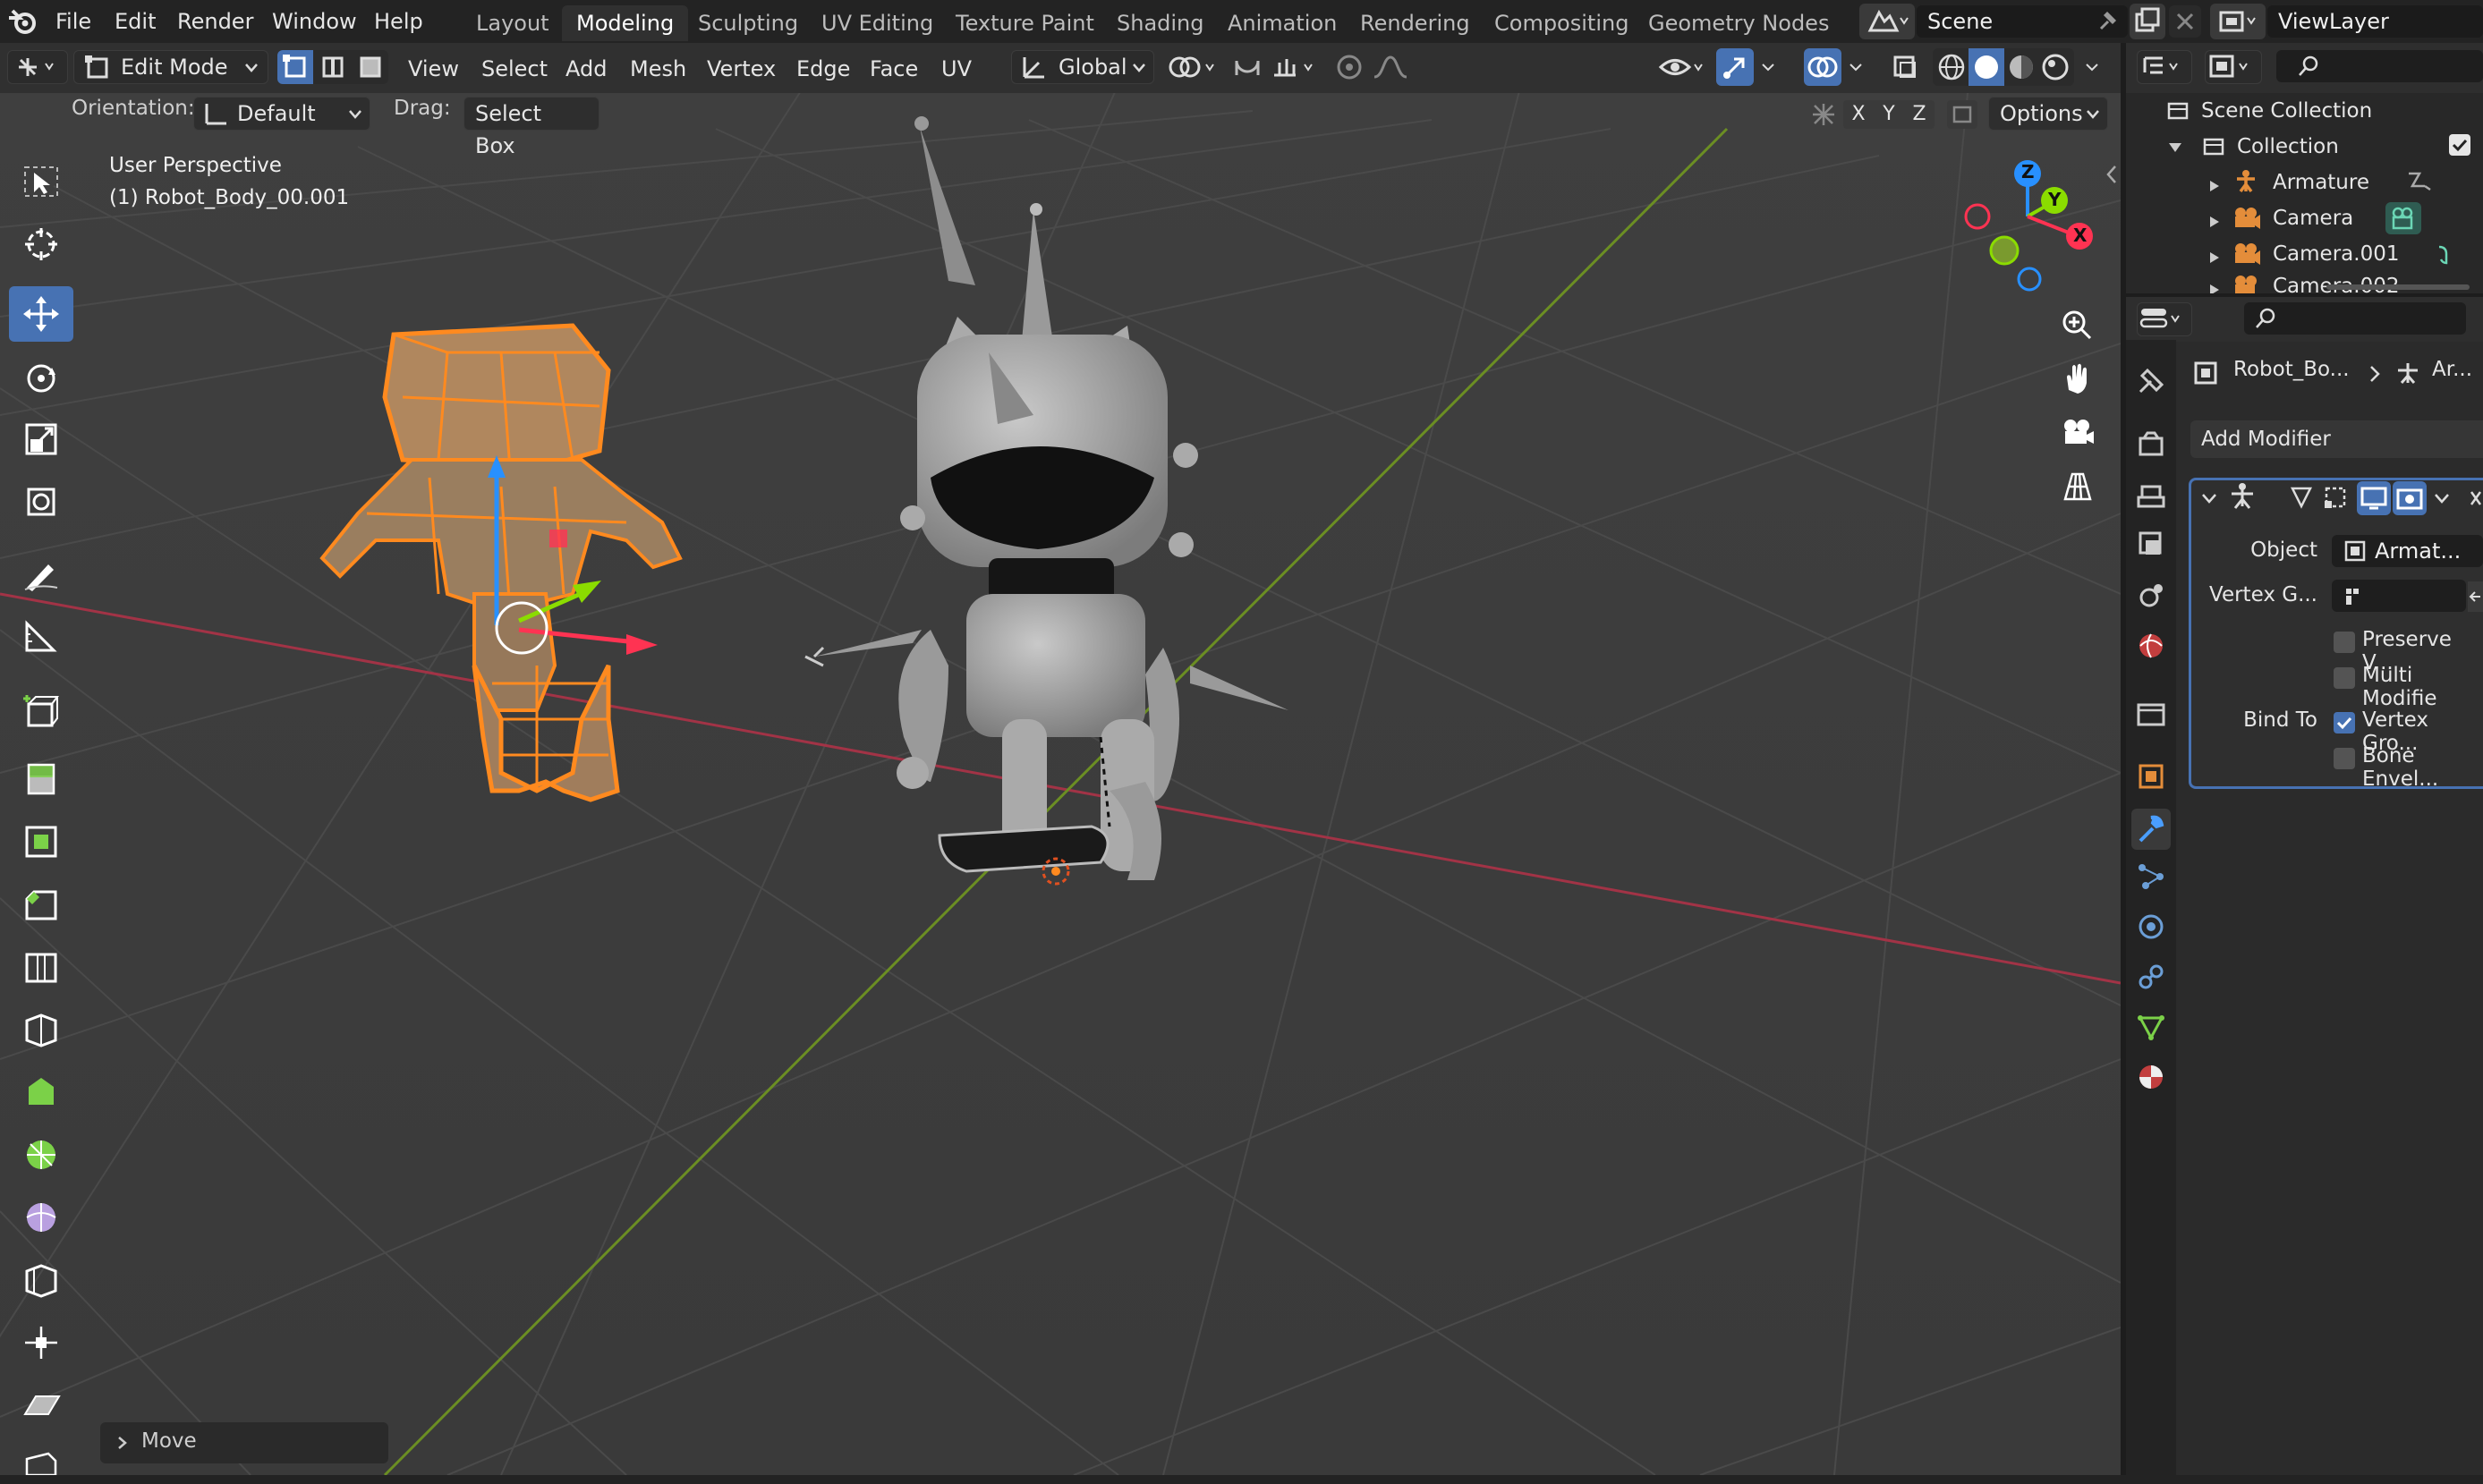 The height and width of the screenshot is (1484, 2483). What do you see at coordinates (2147, 21) in the screenshot?
I see `new-scene-icon` at bounding box center [2147, 21].